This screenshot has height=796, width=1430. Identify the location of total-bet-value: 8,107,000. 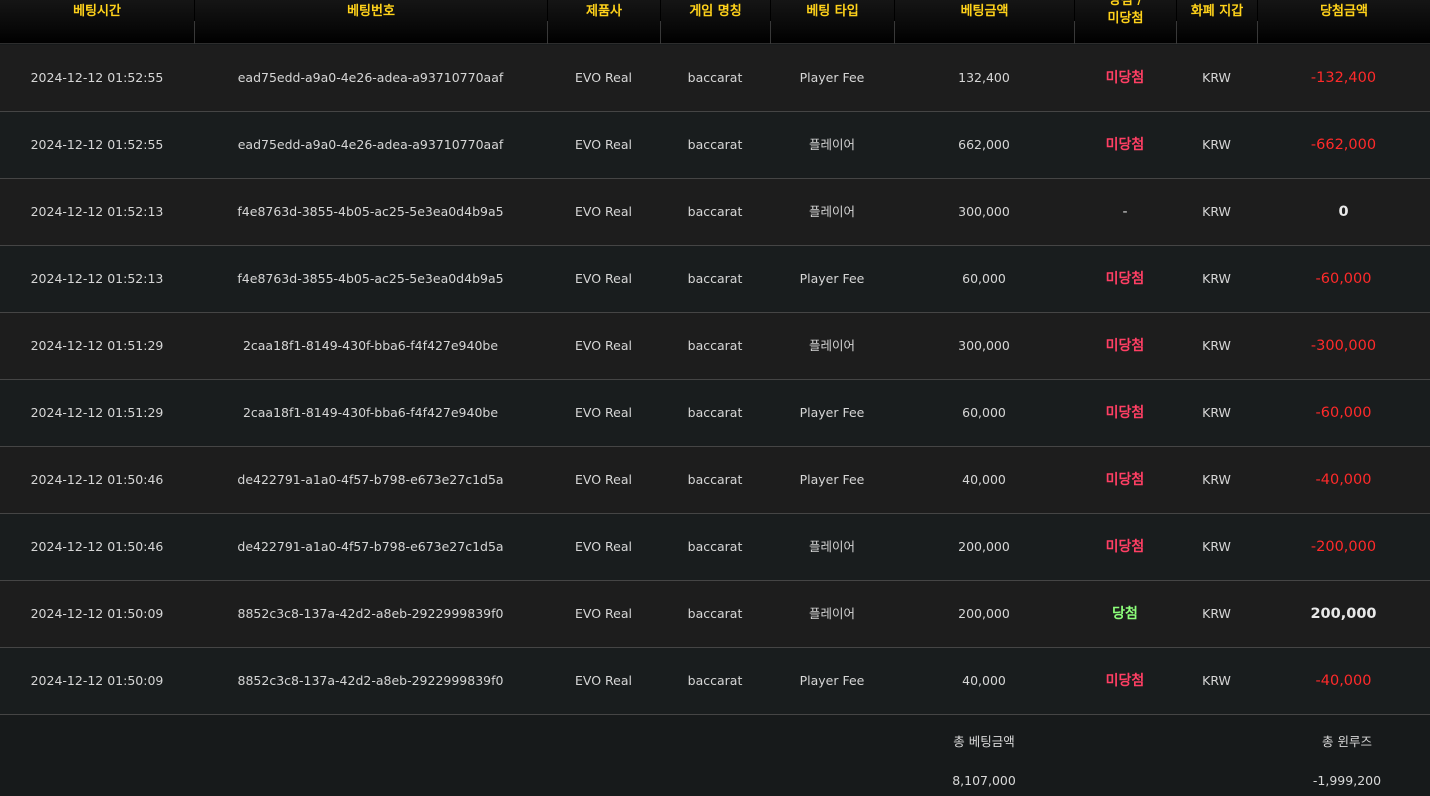
(984, 780).